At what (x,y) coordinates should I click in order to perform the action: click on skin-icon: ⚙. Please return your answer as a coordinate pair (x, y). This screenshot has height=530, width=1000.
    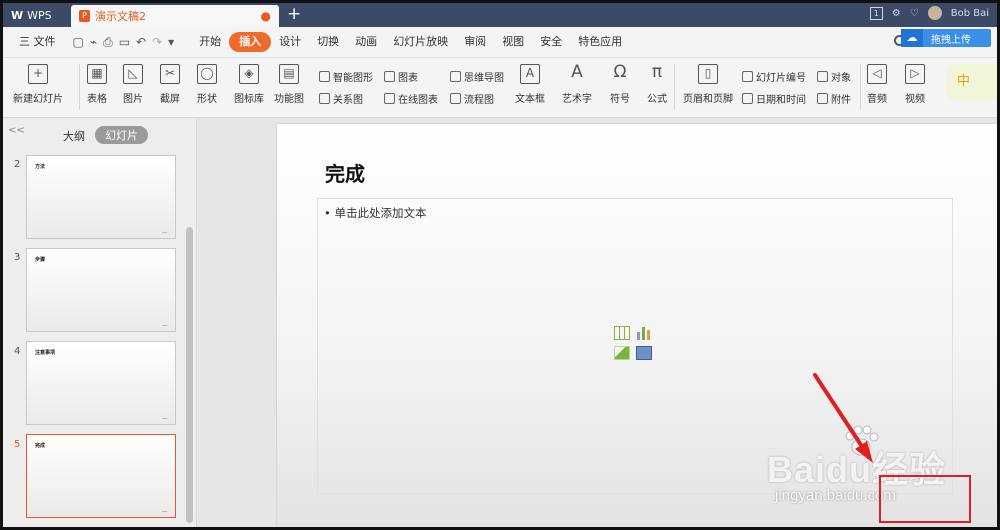
    Looking at the image, I should click on (896, 13).